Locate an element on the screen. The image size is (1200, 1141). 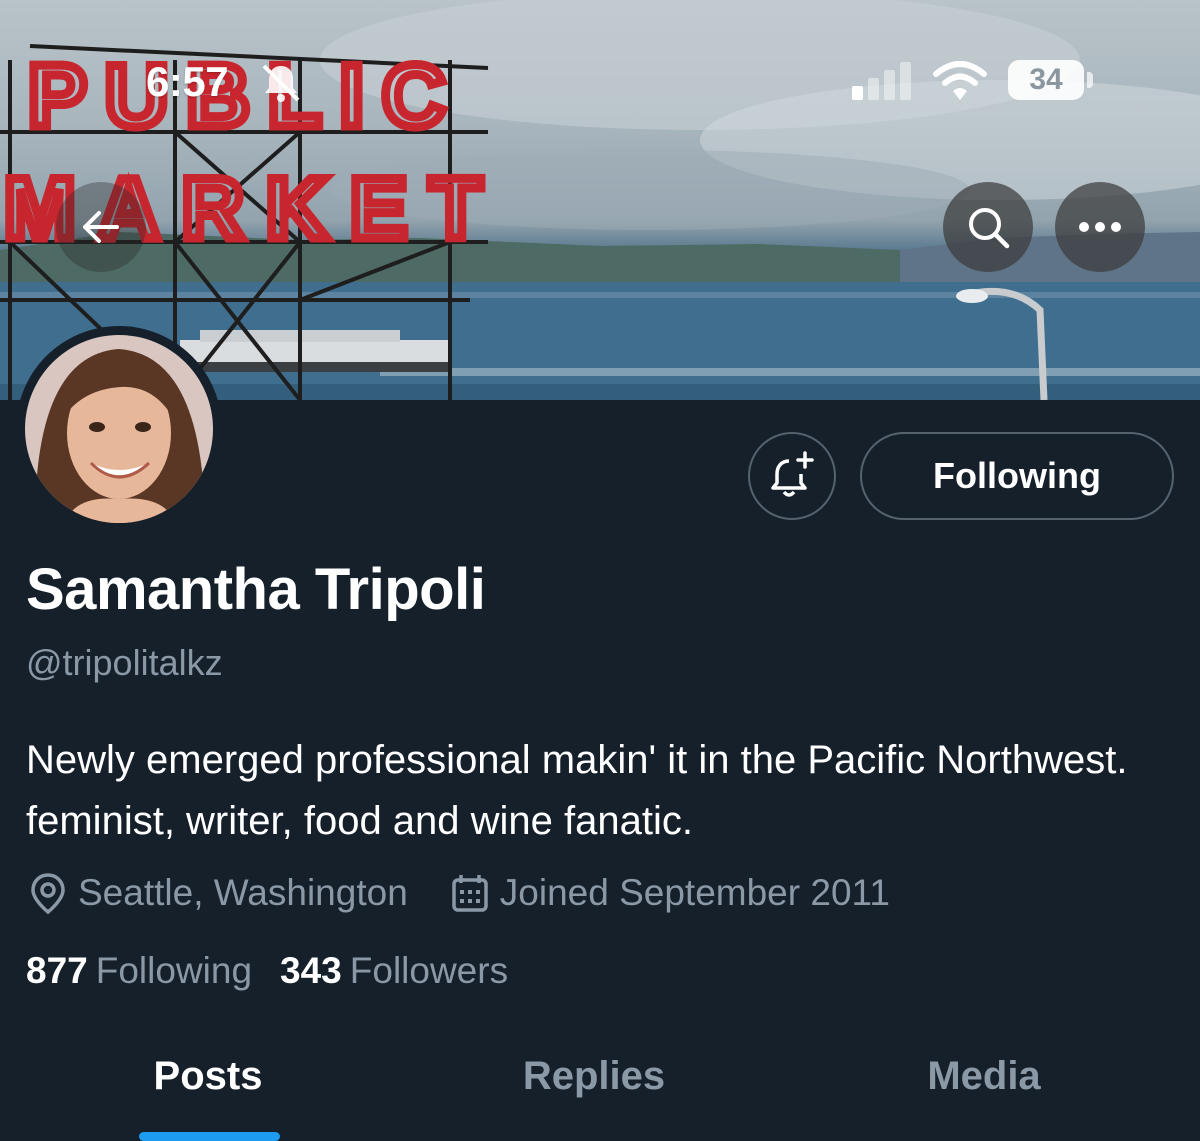
battery-level: 34 is located at coordinates (1046, 79).